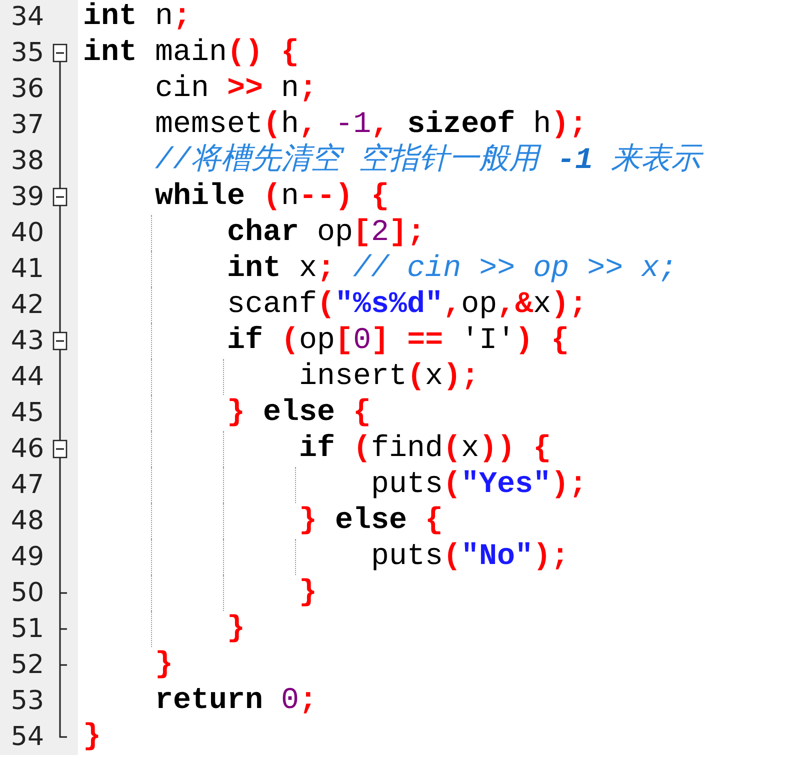  What do you see at coordinates (398, 341) in the screenshot?
I see `code-line: if (op[0] == 'I') {` at bounding box center [398, 341].